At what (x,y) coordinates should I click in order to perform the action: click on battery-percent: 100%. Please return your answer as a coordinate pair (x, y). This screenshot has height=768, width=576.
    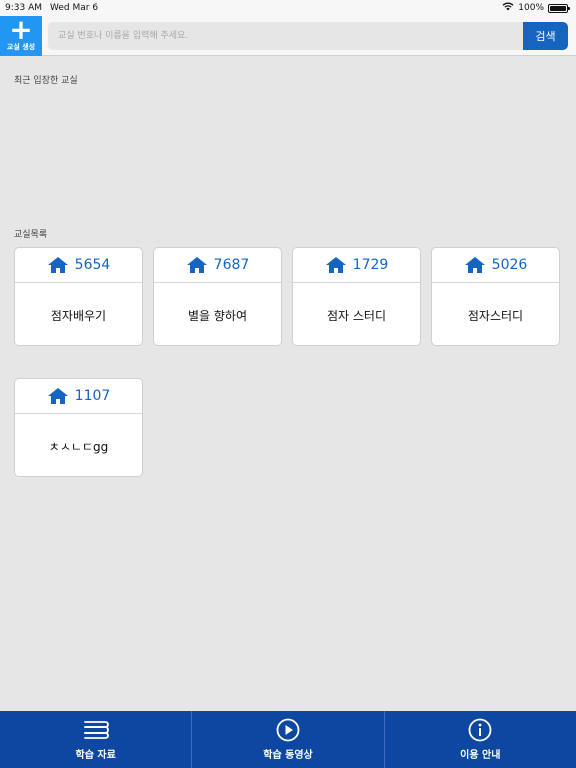
    Looking at the image, I should click on (531, 8).